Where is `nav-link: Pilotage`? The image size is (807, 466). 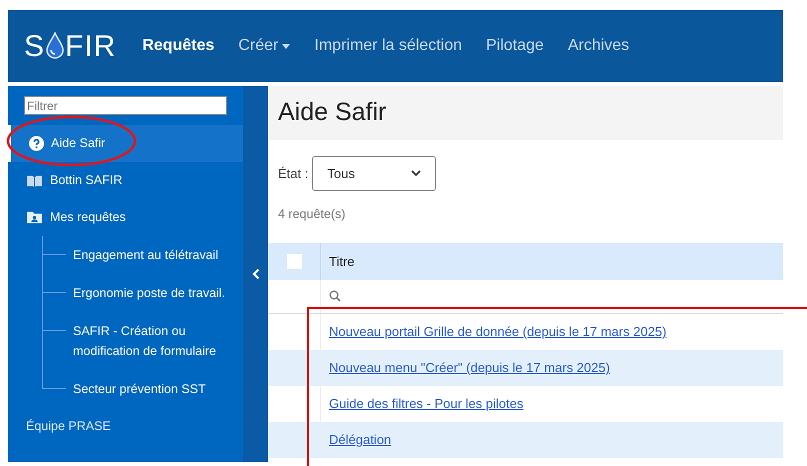 nav-link: Pilotage is located at coordinates (515, 46).